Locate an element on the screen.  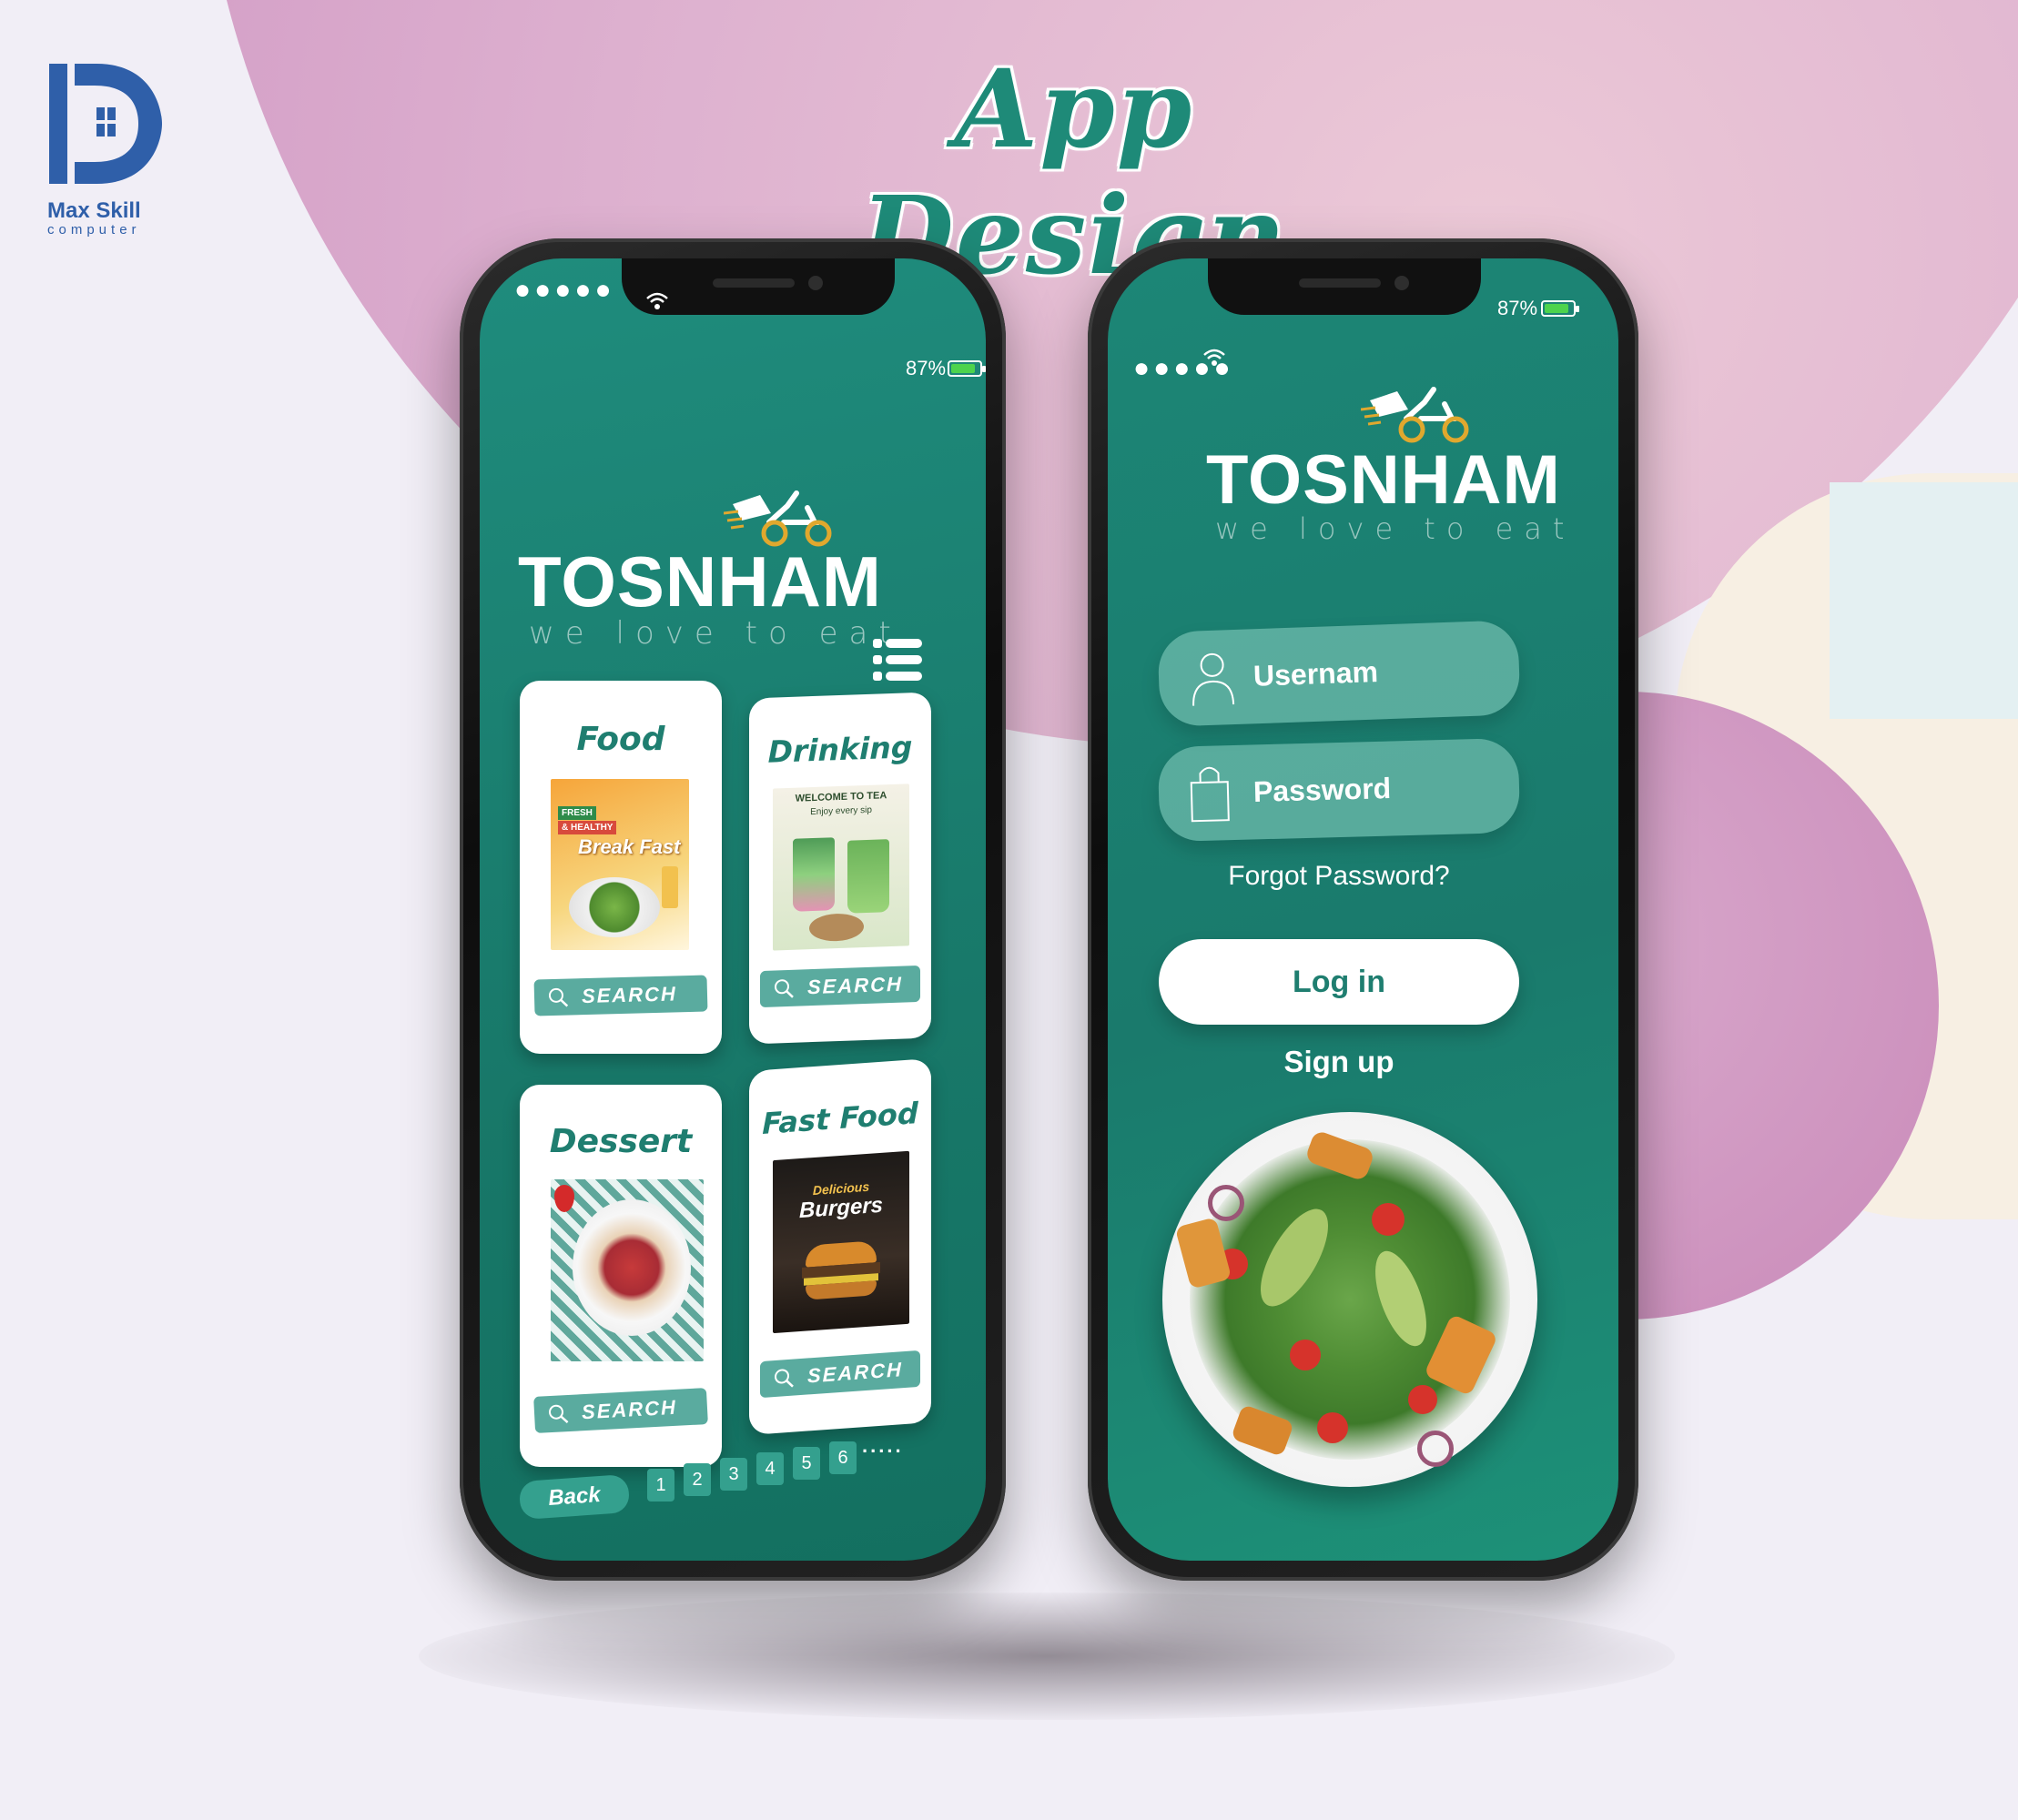
category-card-fast-food: Fast Food Delicious Burgers SEARCH is located at coordinates (840, 1246).